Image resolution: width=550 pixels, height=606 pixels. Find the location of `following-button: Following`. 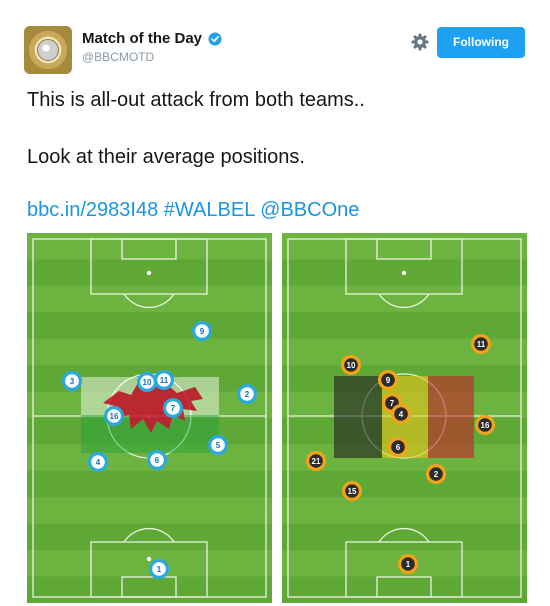

following-button: Following is located at coordinates (481, 42).